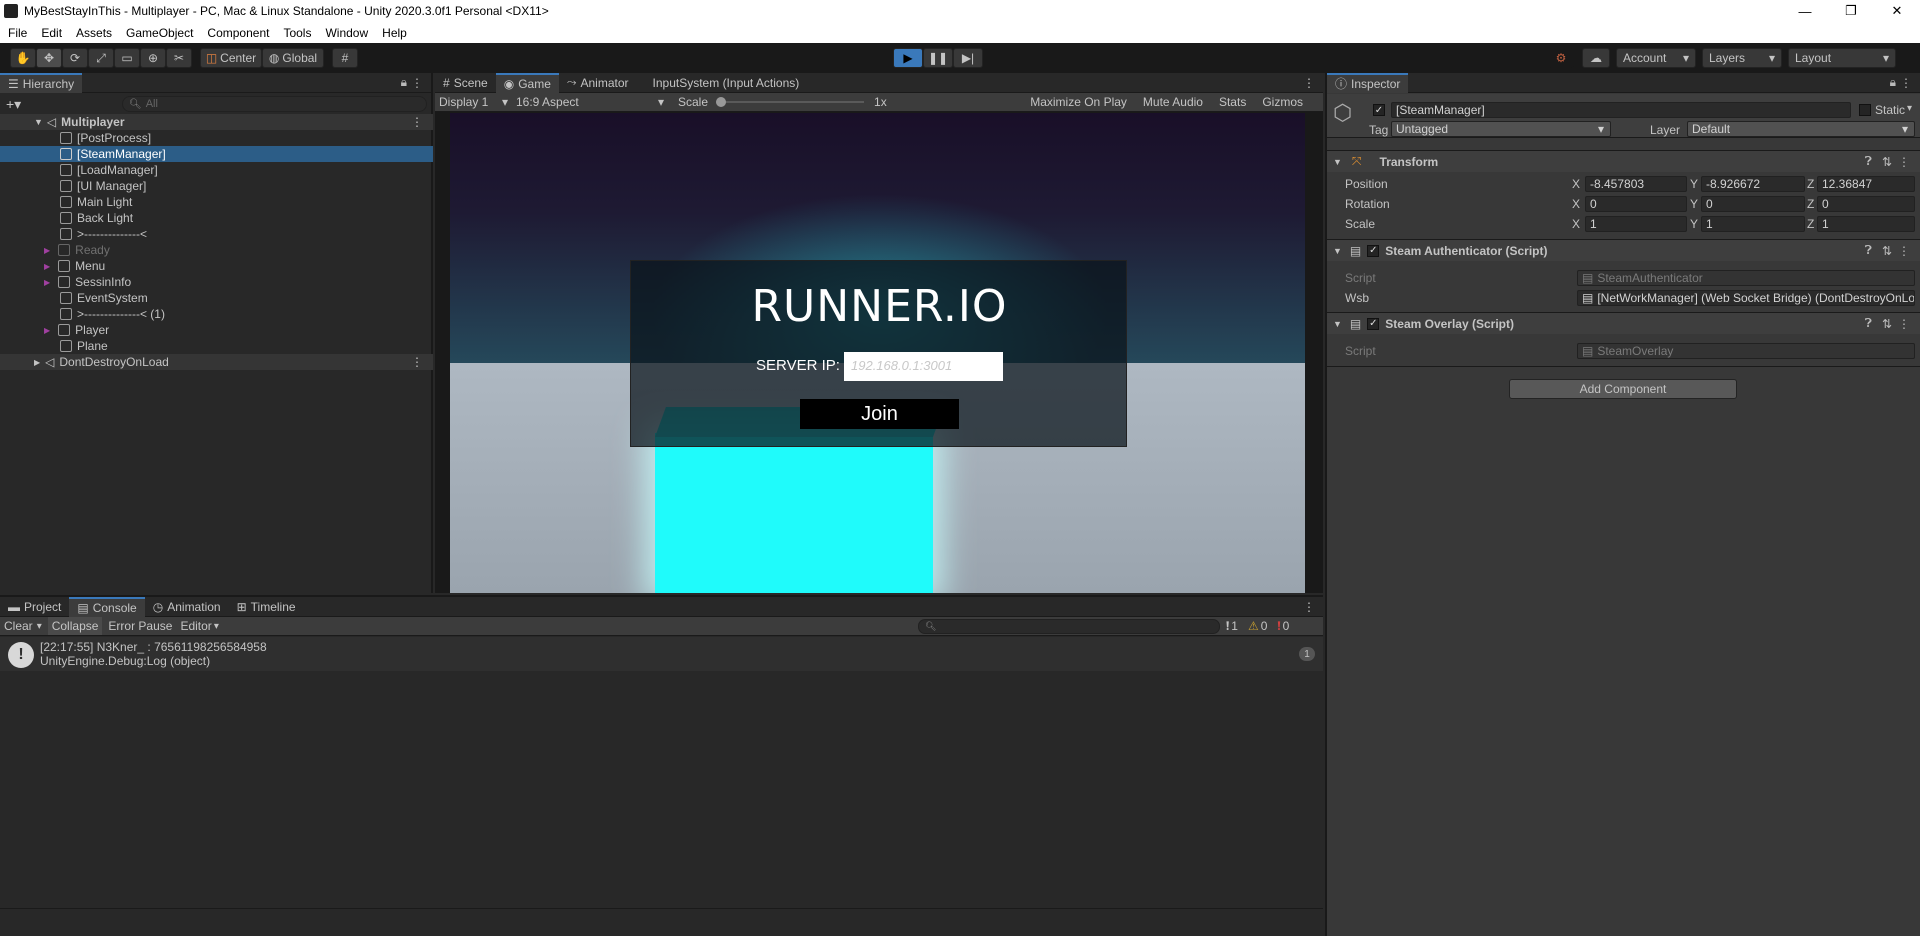  I want to click on hierarchy-item: ▶ Menu, so click(216, 266).